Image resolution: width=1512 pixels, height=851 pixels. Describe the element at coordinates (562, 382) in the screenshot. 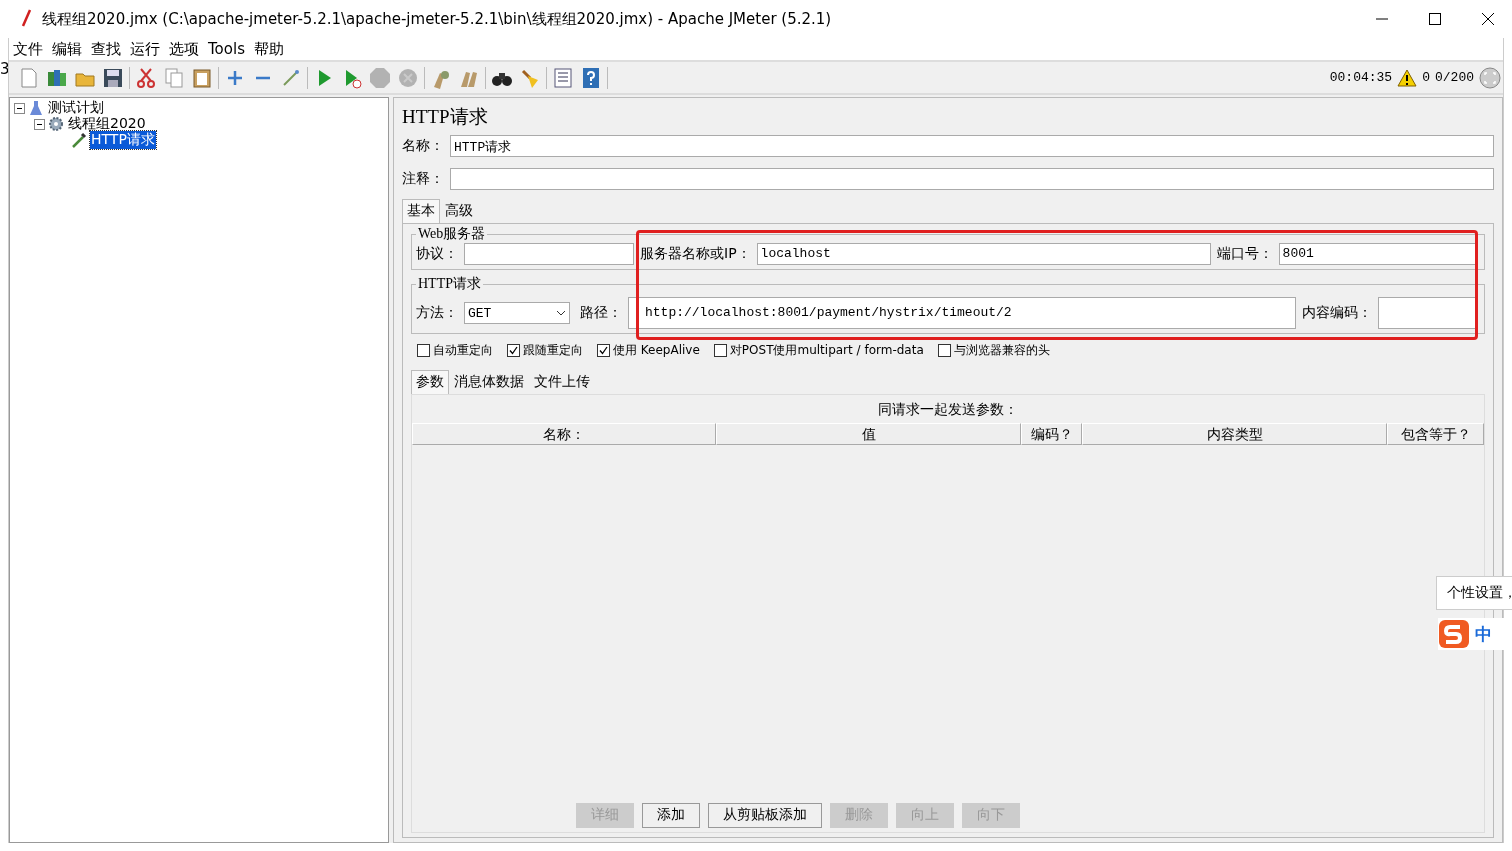

I see `tab: 文件上传` at that location.